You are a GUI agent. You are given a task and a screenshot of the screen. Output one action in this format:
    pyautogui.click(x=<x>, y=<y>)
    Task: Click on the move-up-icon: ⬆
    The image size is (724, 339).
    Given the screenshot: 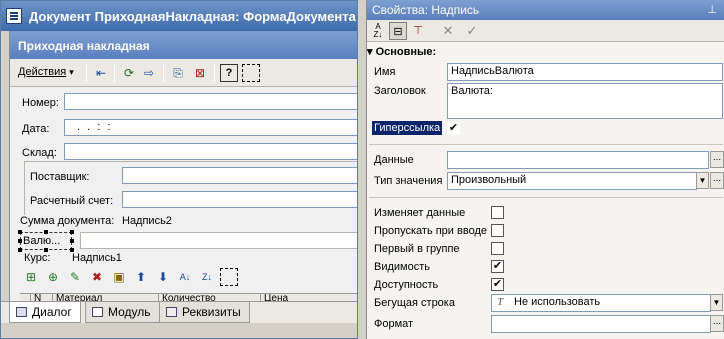 What is the action you would take?
    pyautogui.click(x=141, y=277)
    